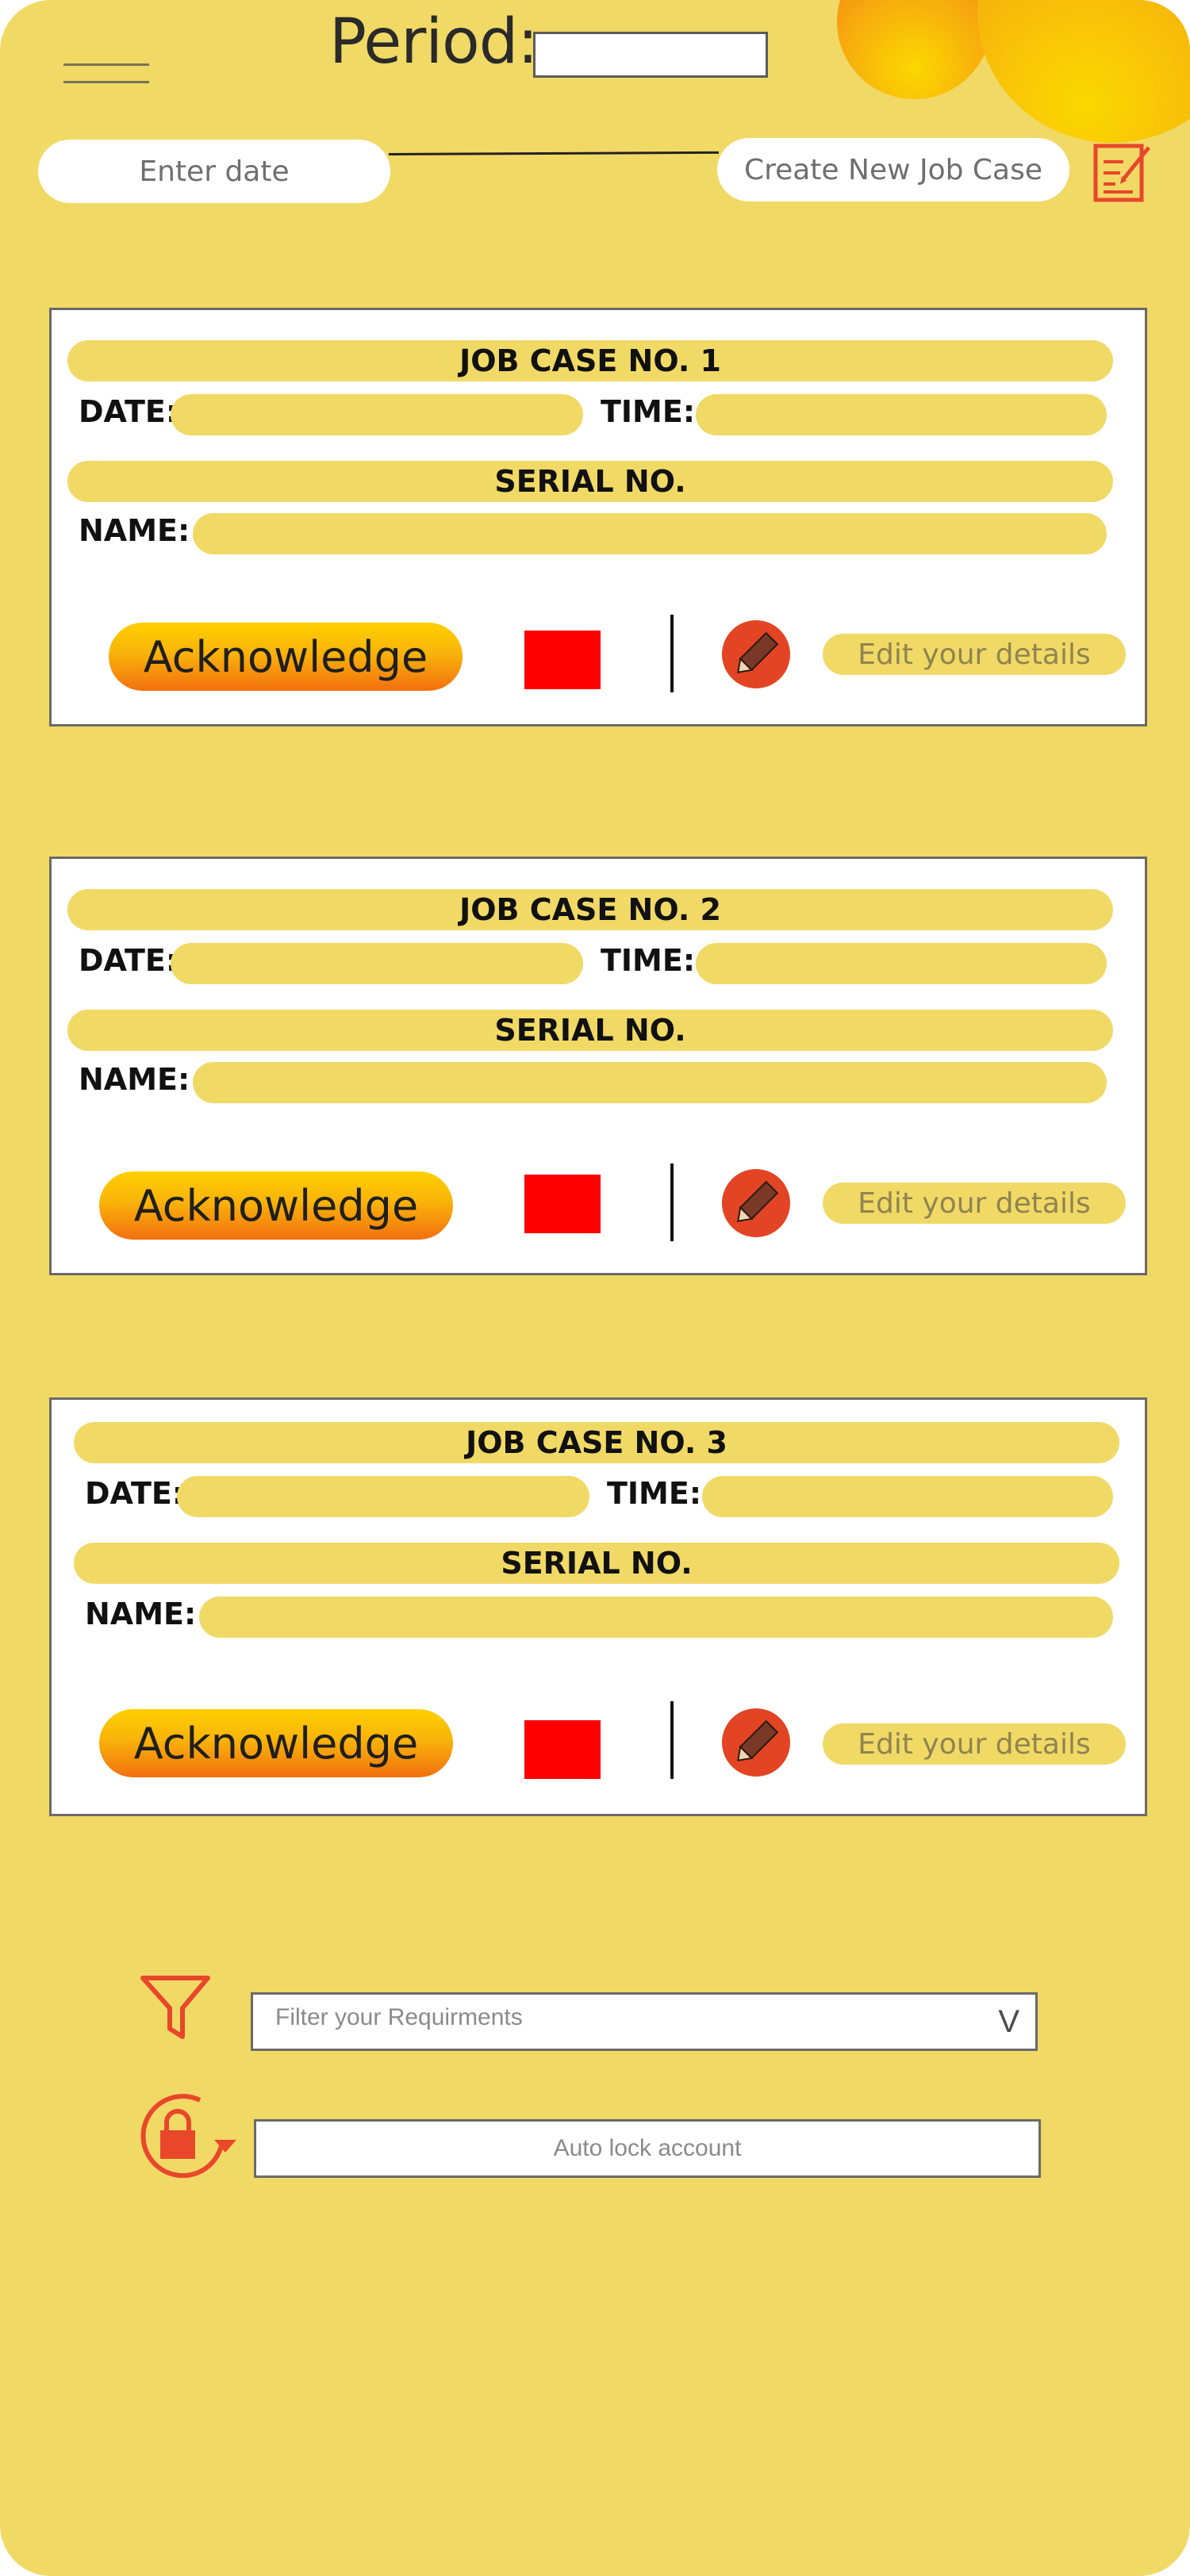  Describe the element at coordinates (175, 2009) in the screenshot. I see `filter-funnel-icon` at that location.